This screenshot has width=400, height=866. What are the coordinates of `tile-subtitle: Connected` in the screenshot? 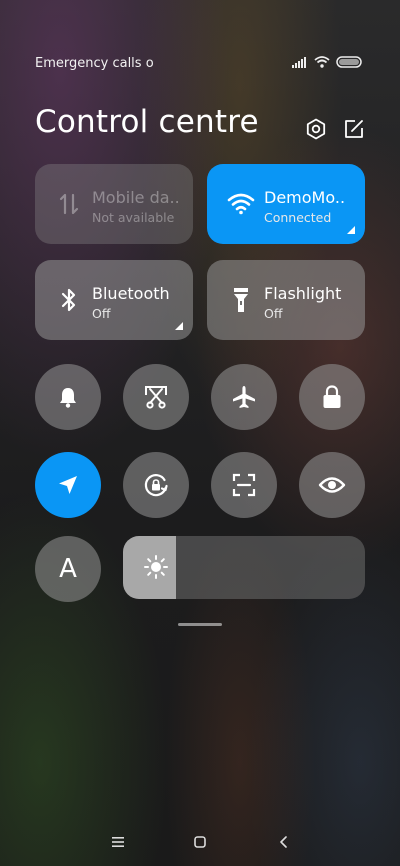 It's located at (298, 217).